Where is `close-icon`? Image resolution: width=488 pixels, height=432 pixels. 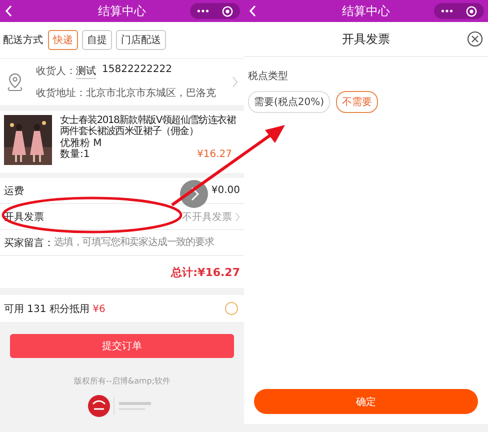 close-icon is located at coordinates (475, 39).